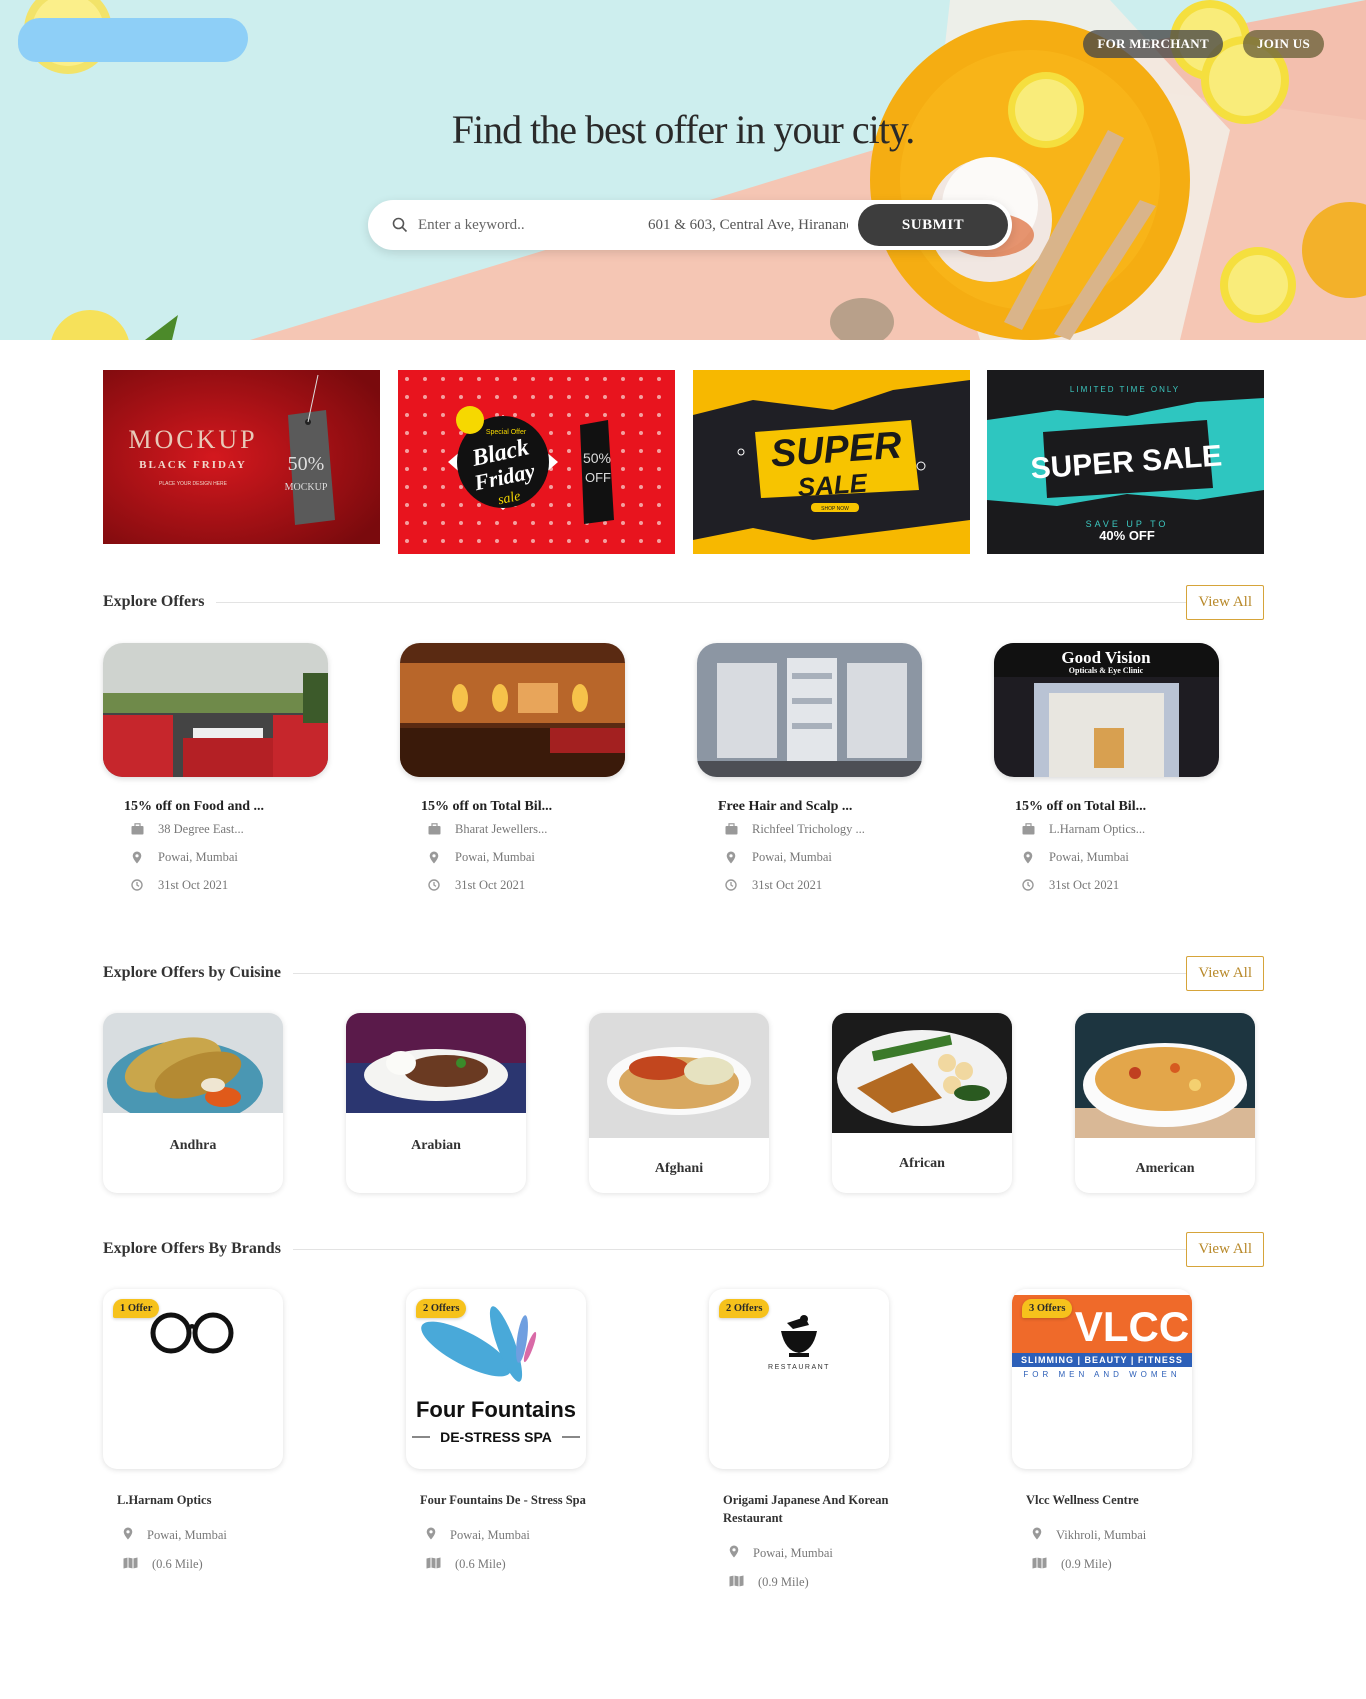 The width and height of the screenshot is (1366, 1699). I want to click on keyword-search-field: Enter a keyword.., so click(503, 225).